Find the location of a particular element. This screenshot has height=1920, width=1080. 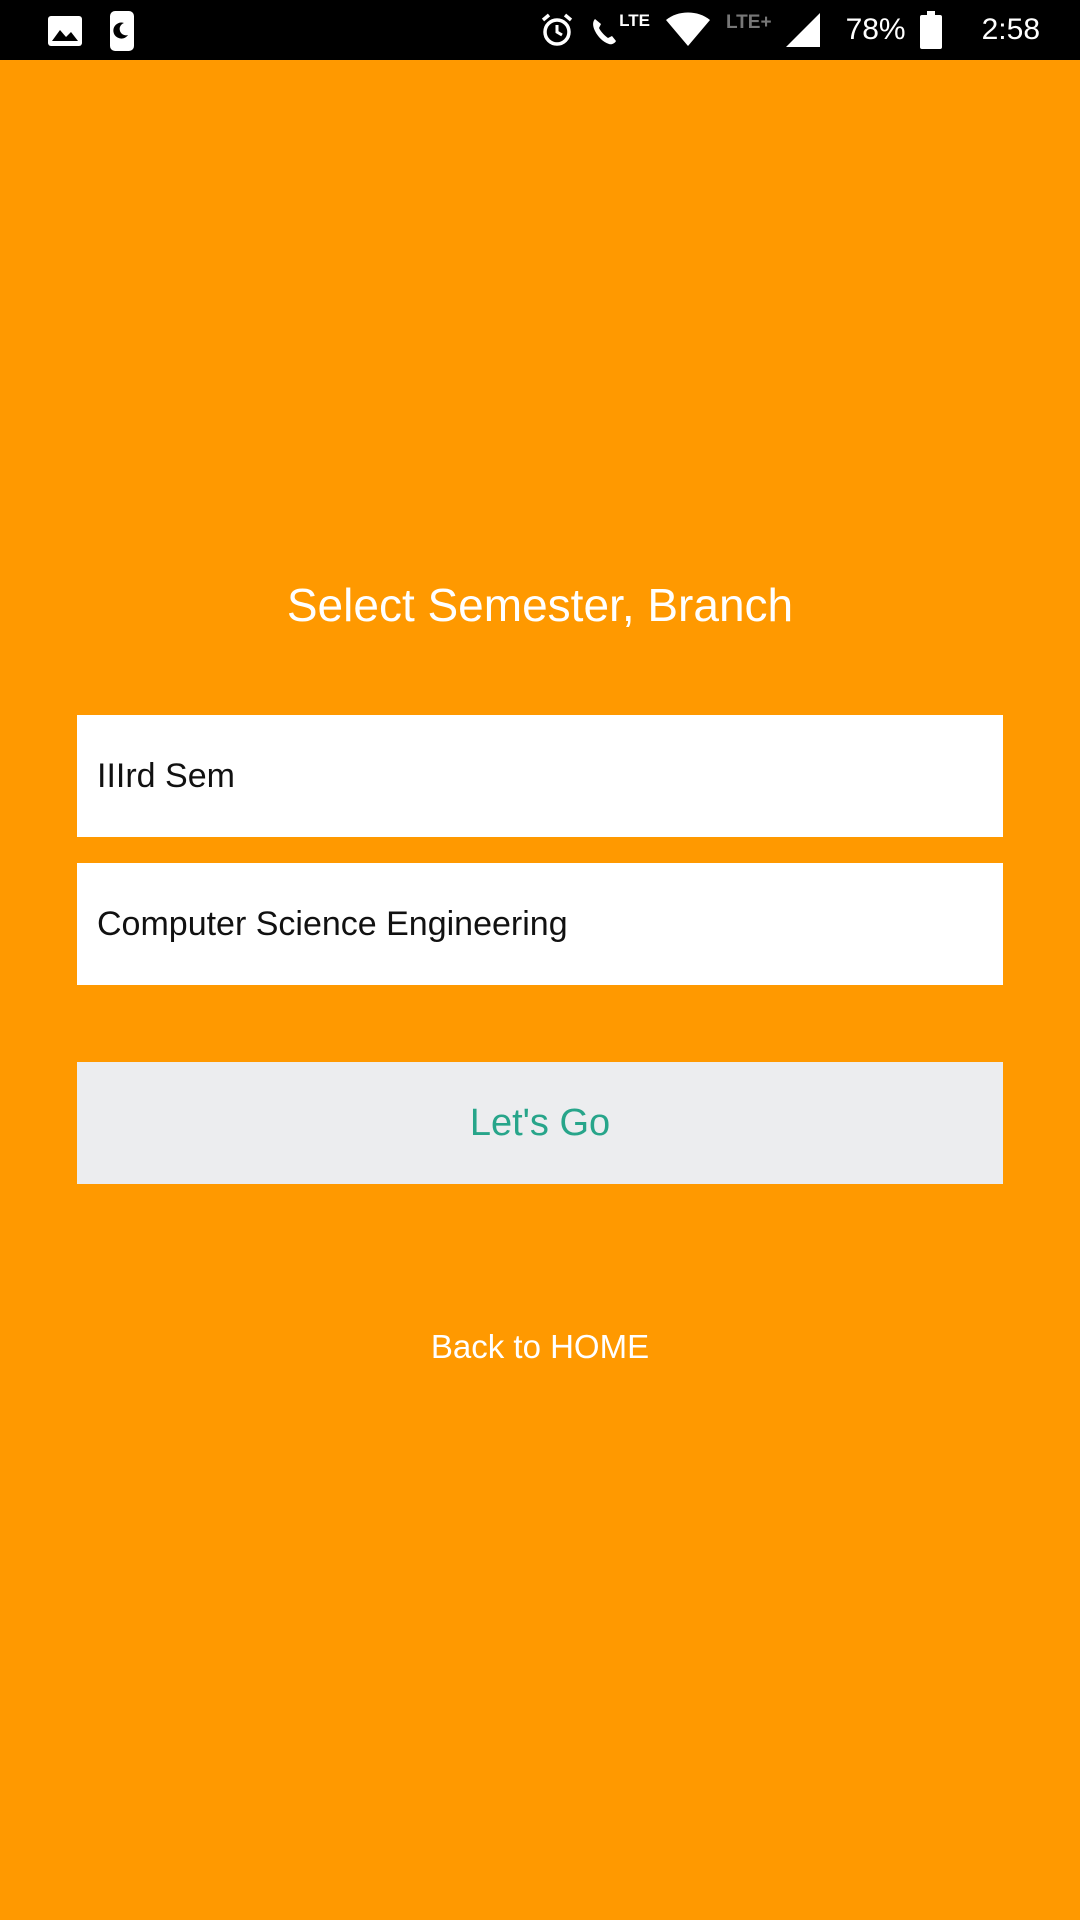

battery-level: 78% is located at coordinates (875, 29).